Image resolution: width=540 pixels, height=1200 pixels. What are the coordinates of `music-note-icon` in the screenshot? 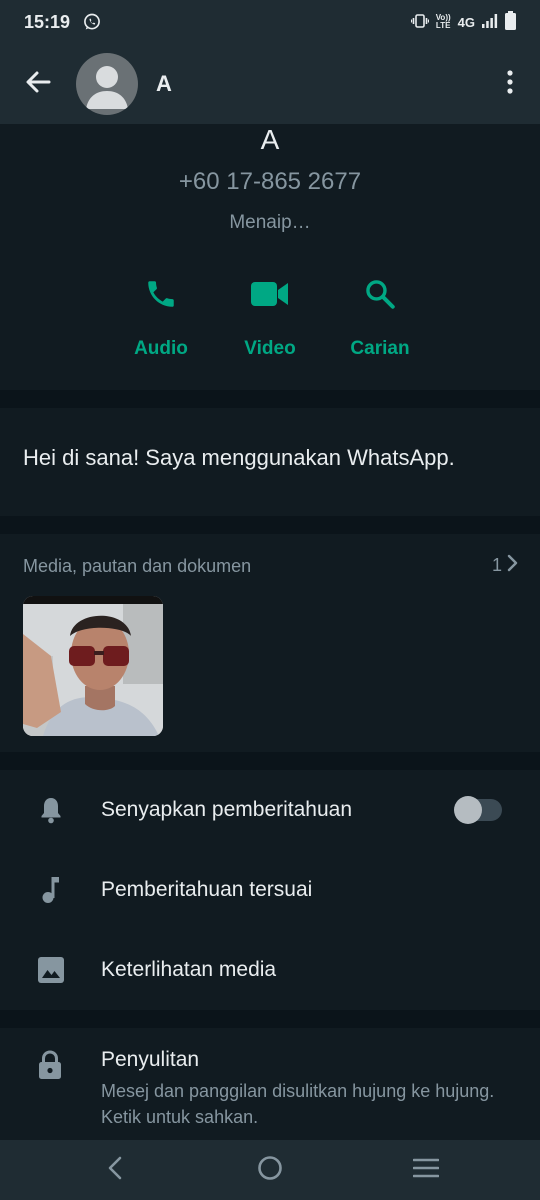 It's located at (50, 890).